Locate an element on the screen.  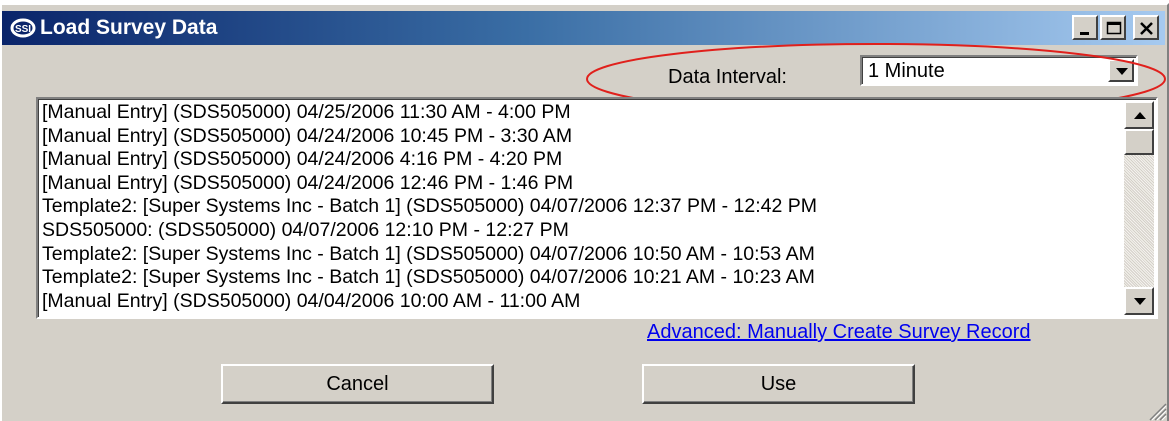
maximize-icon is located at coordinates (1114, 28).